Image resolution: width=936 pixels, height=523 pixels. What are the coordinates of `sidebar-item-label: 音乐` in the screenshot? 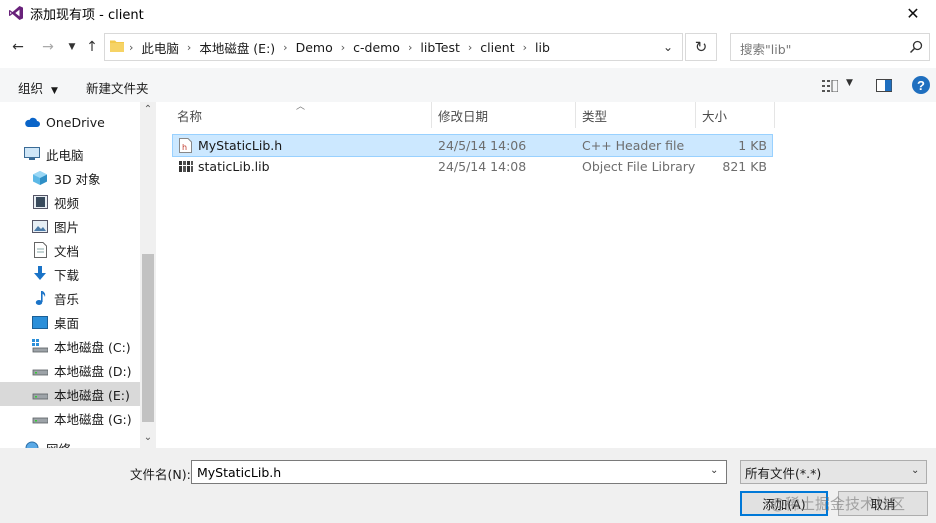 It's located at (67, 299).